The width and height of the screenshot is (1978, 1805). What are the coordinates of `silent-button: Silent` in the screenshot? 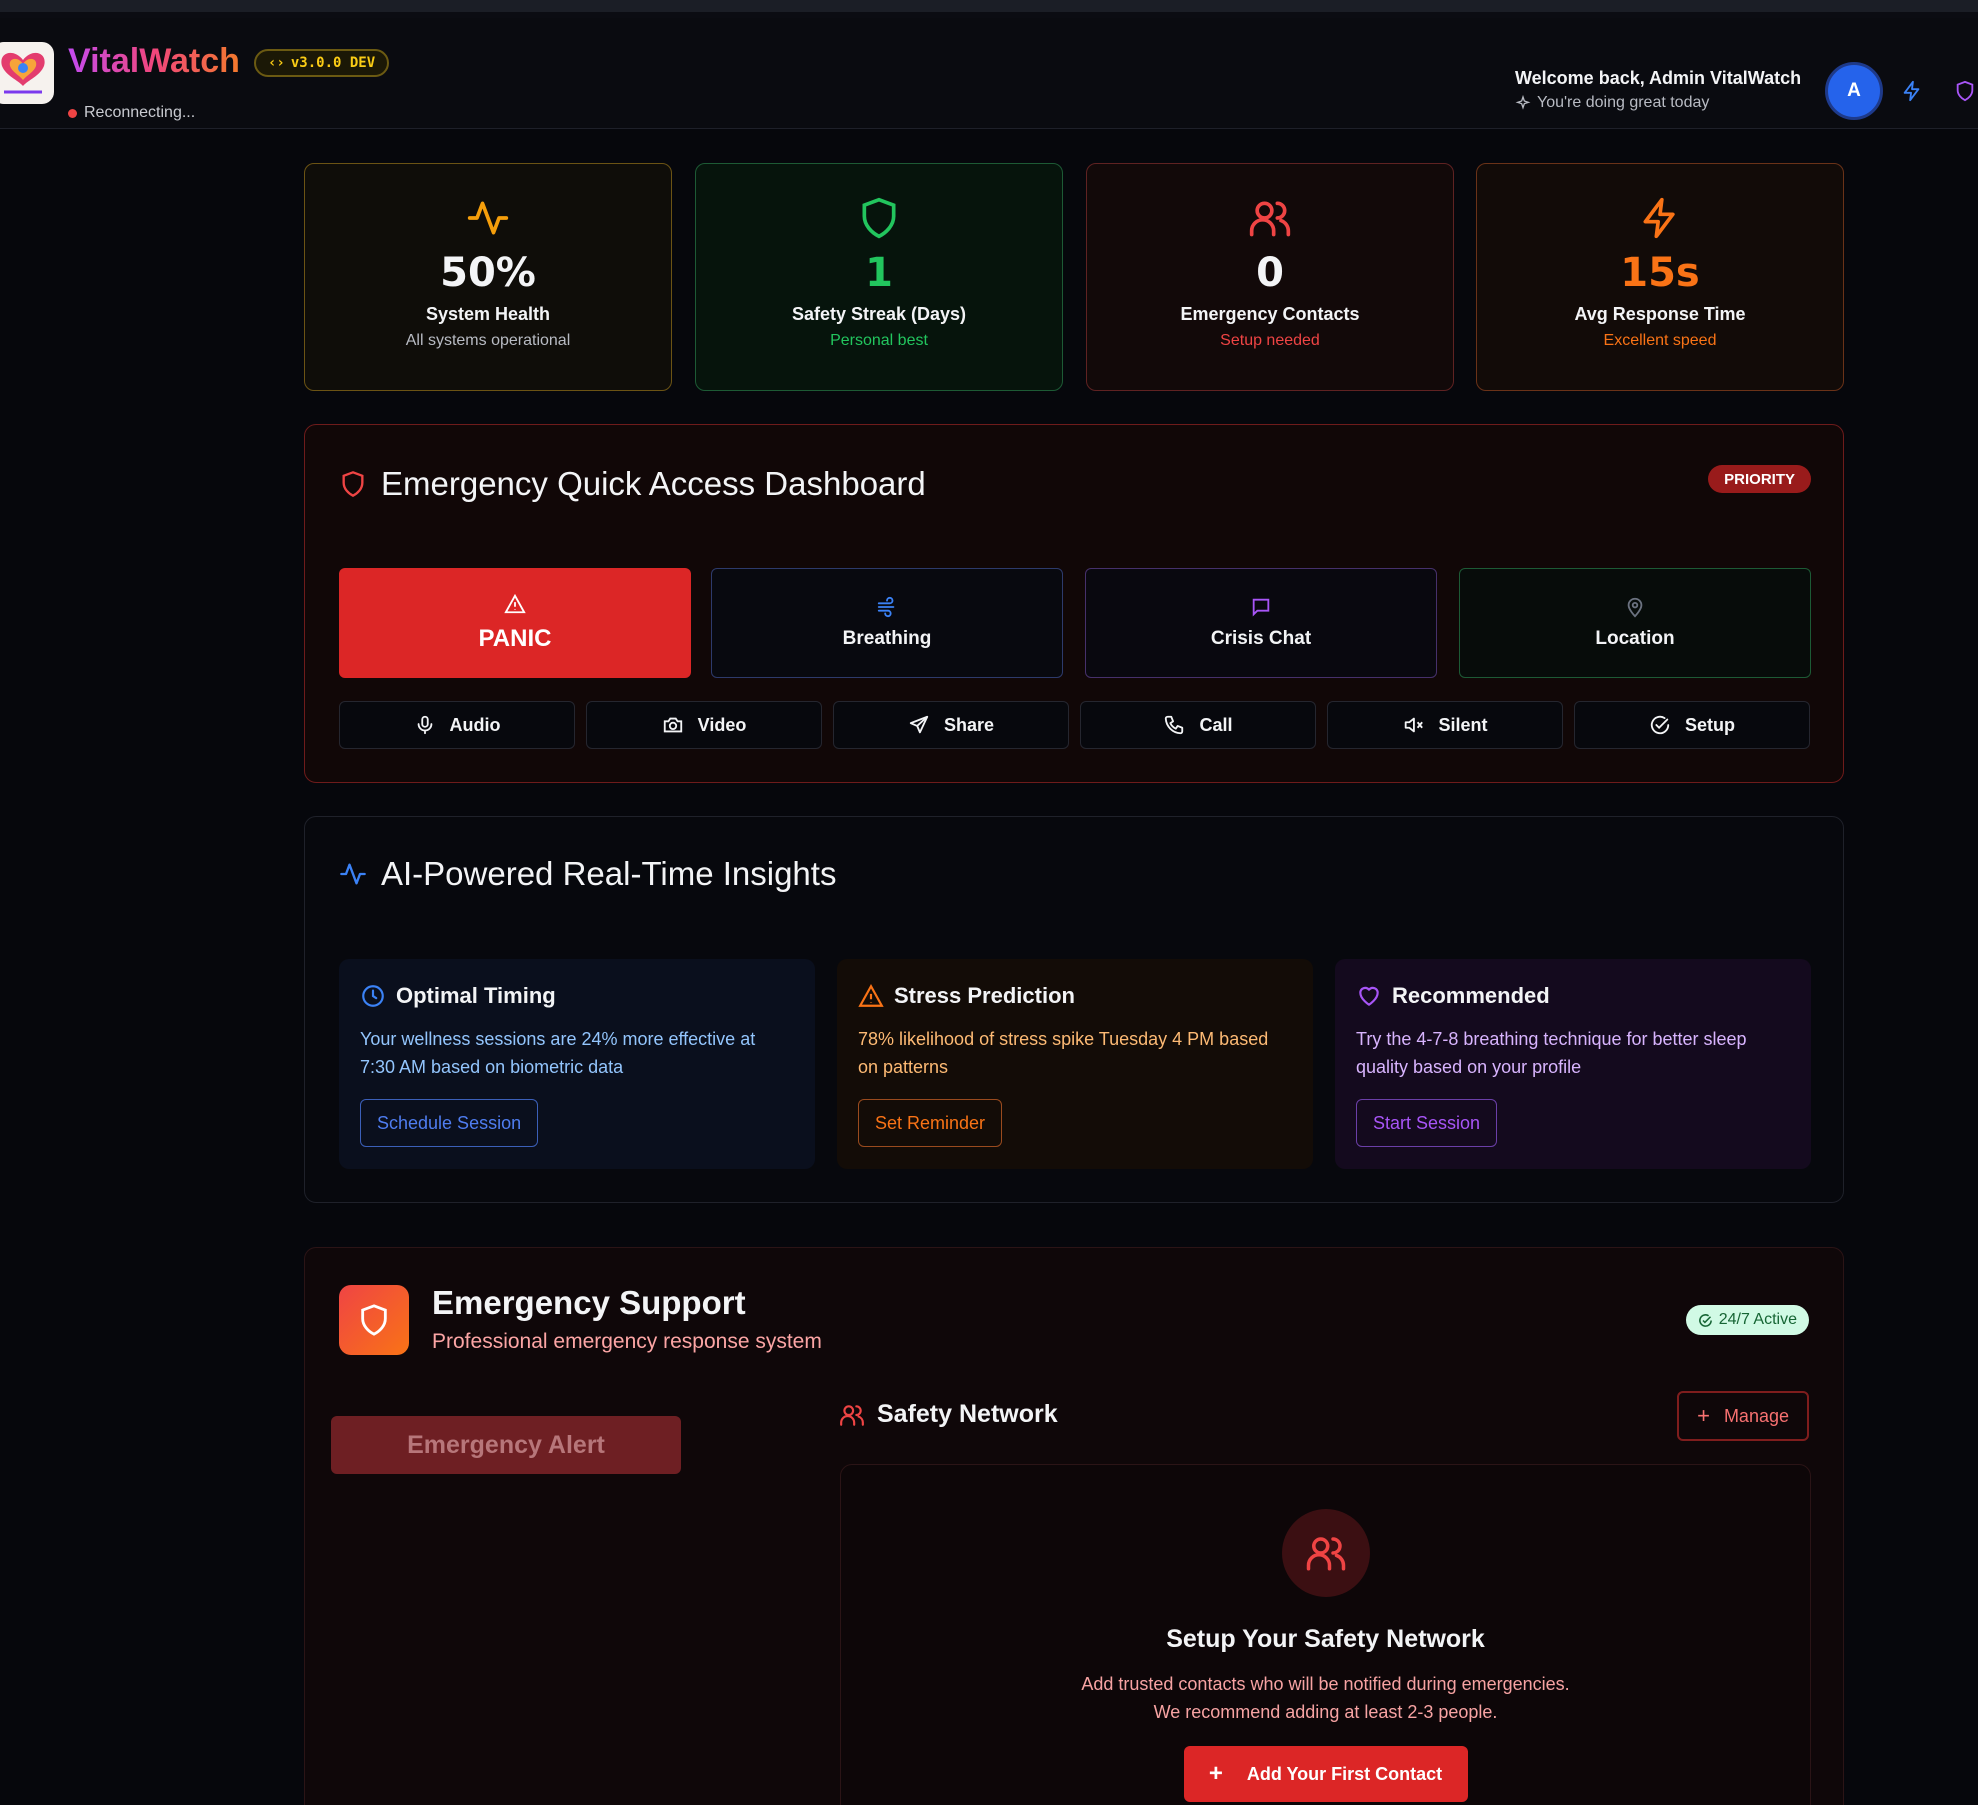 It's located at (1445, 725).